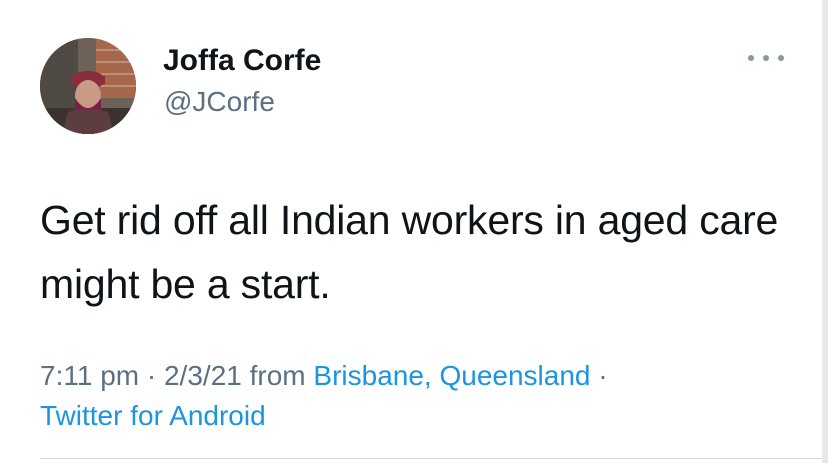  Describe the element at coordinates (277, 375) in the screenshot. I see `from-label: from` at that location.